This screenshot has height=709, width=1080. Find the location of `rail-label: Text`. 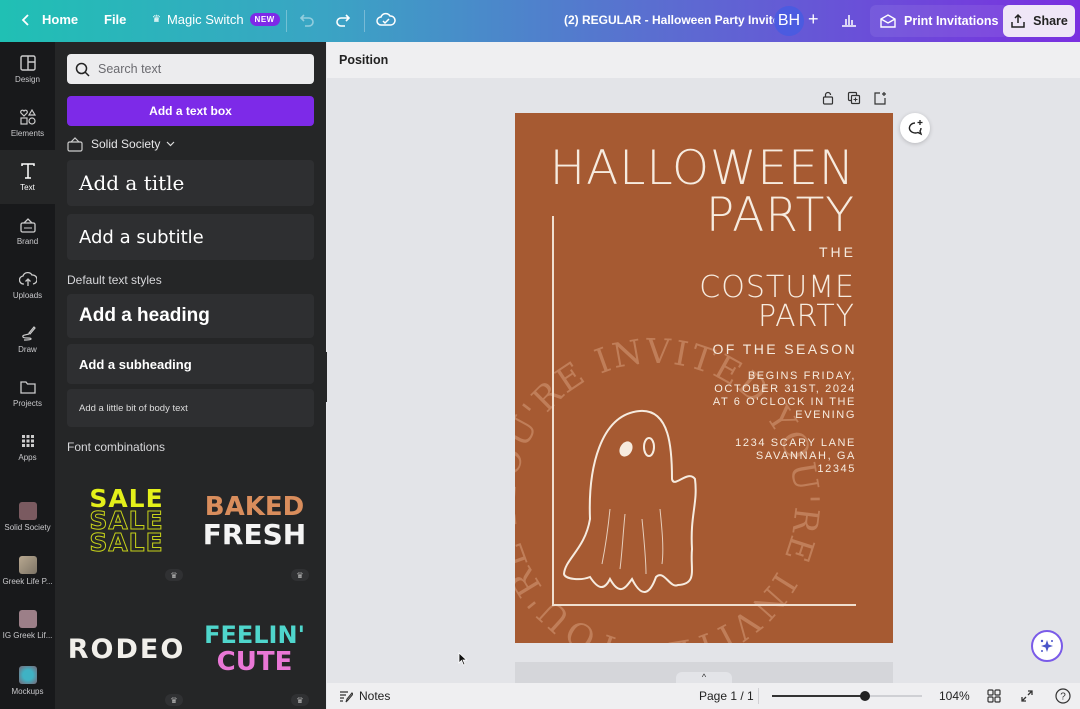

rail-label: Text is located at coordinates (27, 187).